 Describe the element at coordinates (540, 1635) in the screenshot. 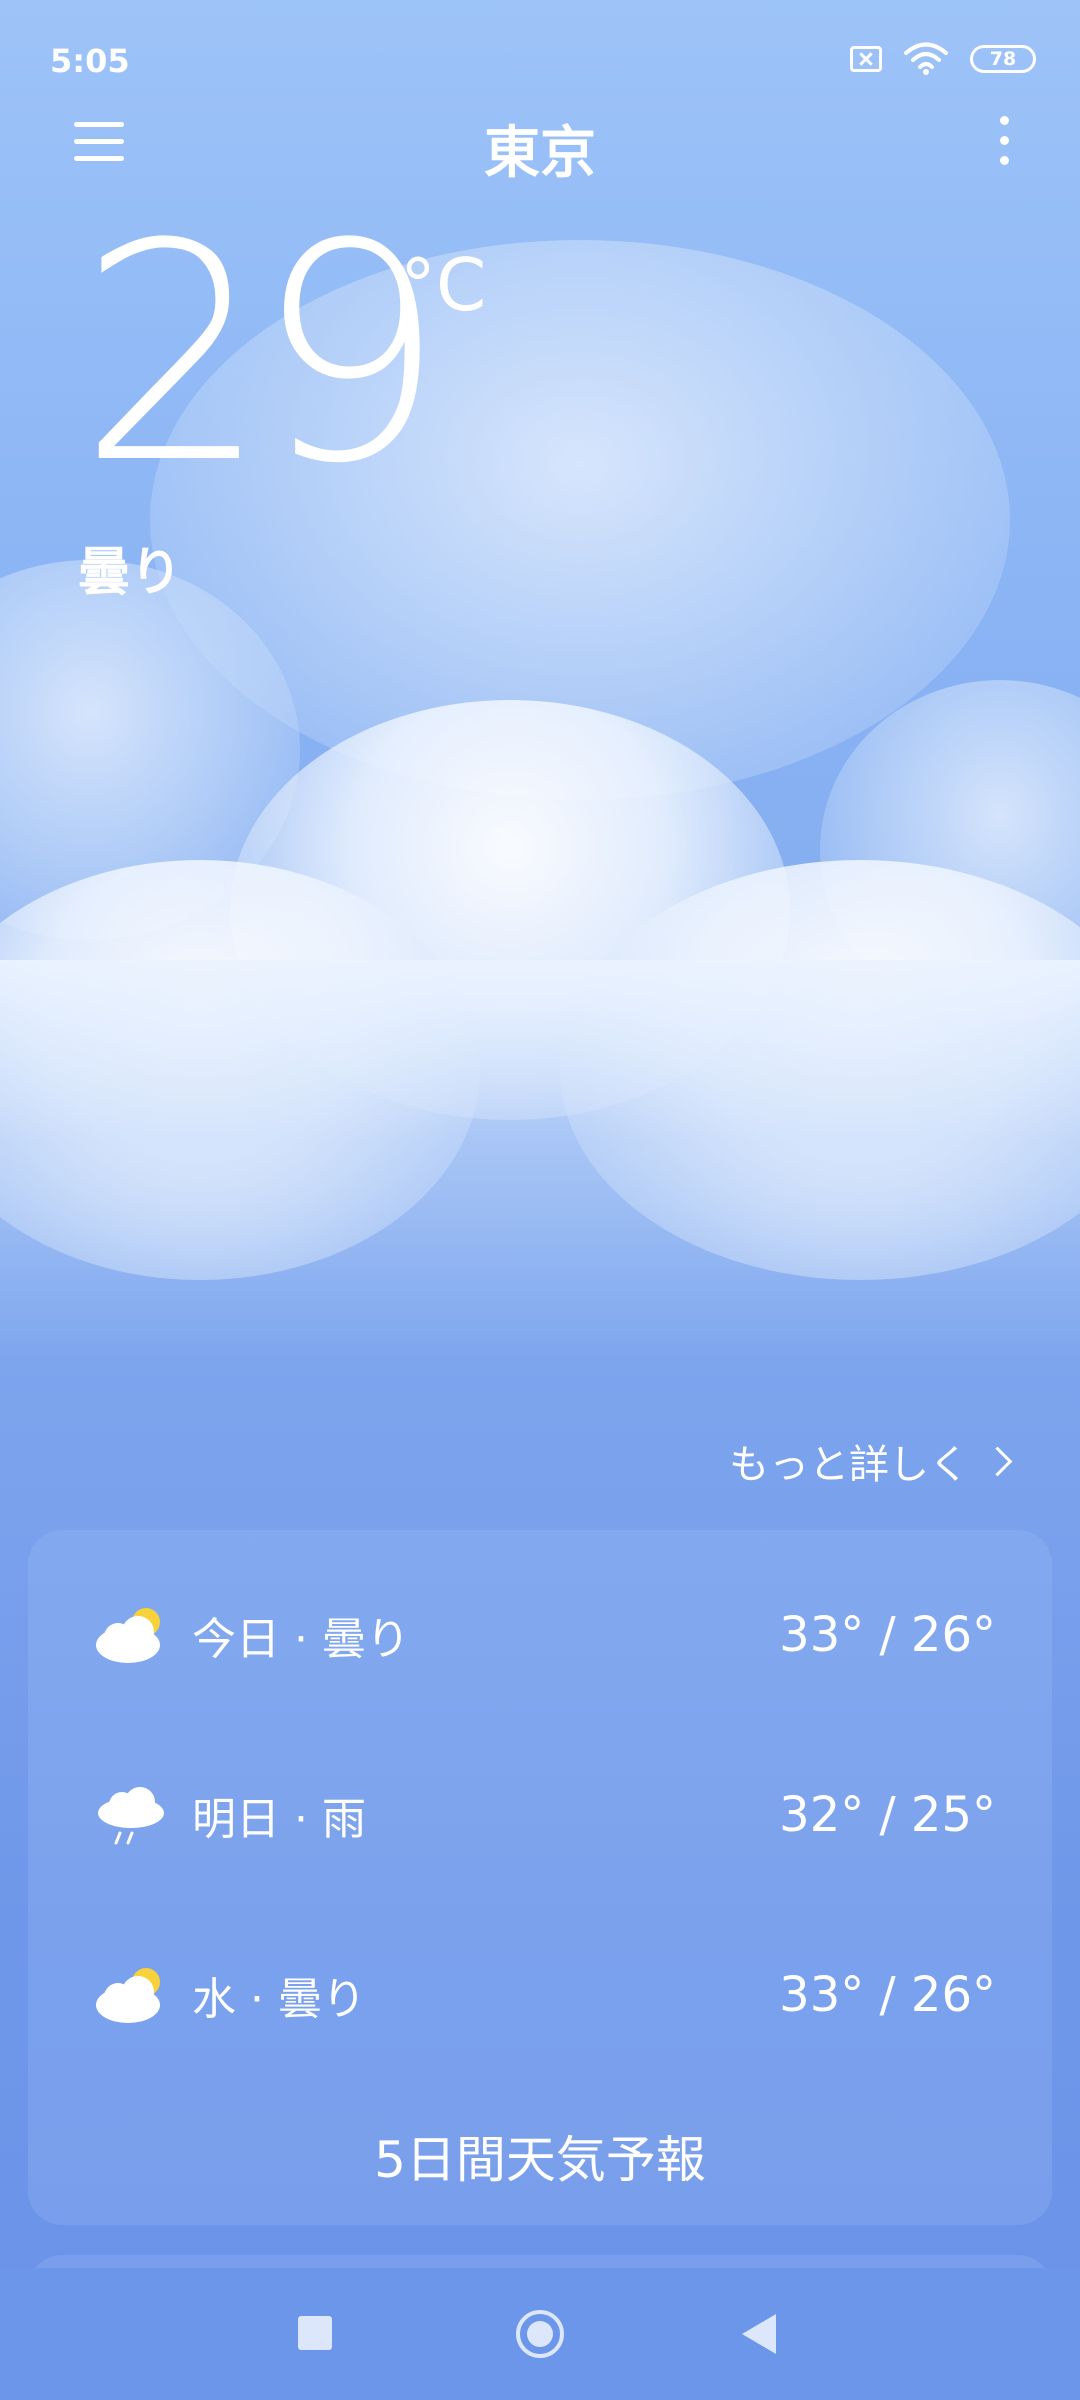

I see `forecast-row-today: 今日 · 曇り 33° / 26°` at that location.